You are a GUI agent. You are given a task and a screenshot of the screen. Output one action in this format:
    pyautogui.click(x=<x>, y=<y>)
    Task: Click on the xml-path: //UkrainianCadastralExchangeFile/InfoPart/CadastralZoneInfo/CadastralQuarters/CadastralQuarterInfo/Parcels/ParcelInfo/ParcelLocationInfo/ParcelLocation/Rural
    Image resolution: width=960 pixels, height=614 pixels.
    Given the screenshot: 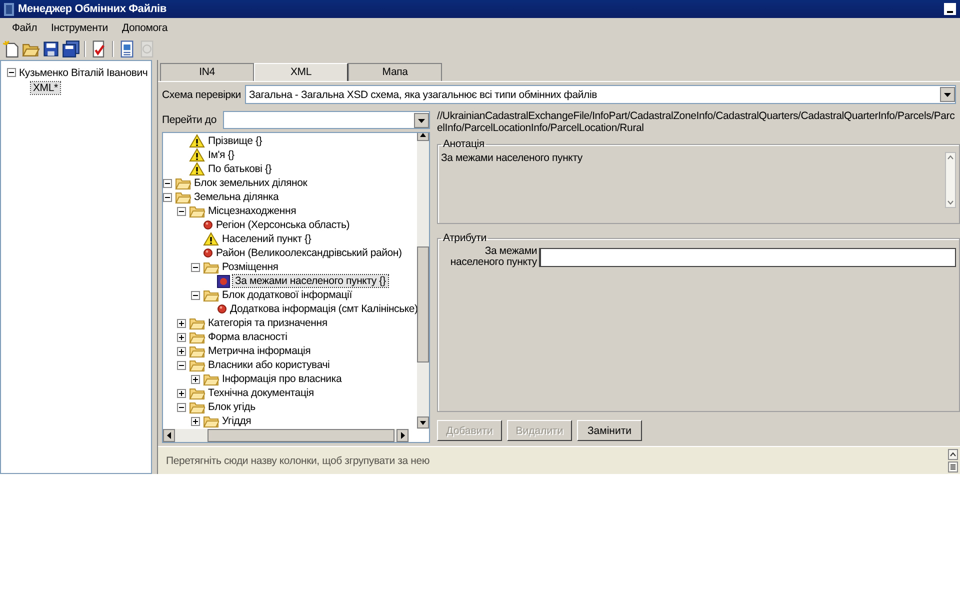 What is the action you would take?
    pyautogui.click(x=696, y=122)
    